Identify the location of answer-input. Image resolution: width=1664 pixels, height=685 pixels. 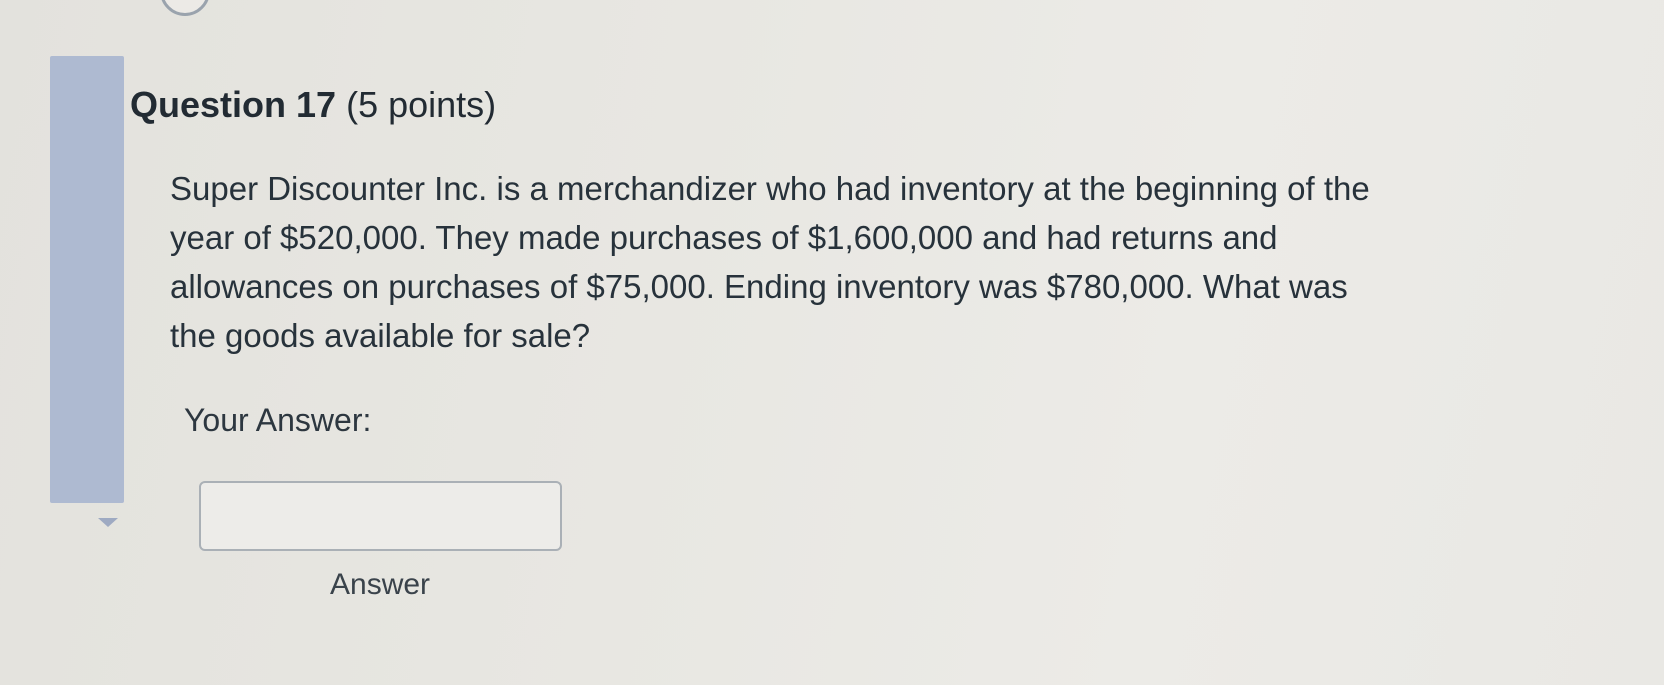
(380, 516).